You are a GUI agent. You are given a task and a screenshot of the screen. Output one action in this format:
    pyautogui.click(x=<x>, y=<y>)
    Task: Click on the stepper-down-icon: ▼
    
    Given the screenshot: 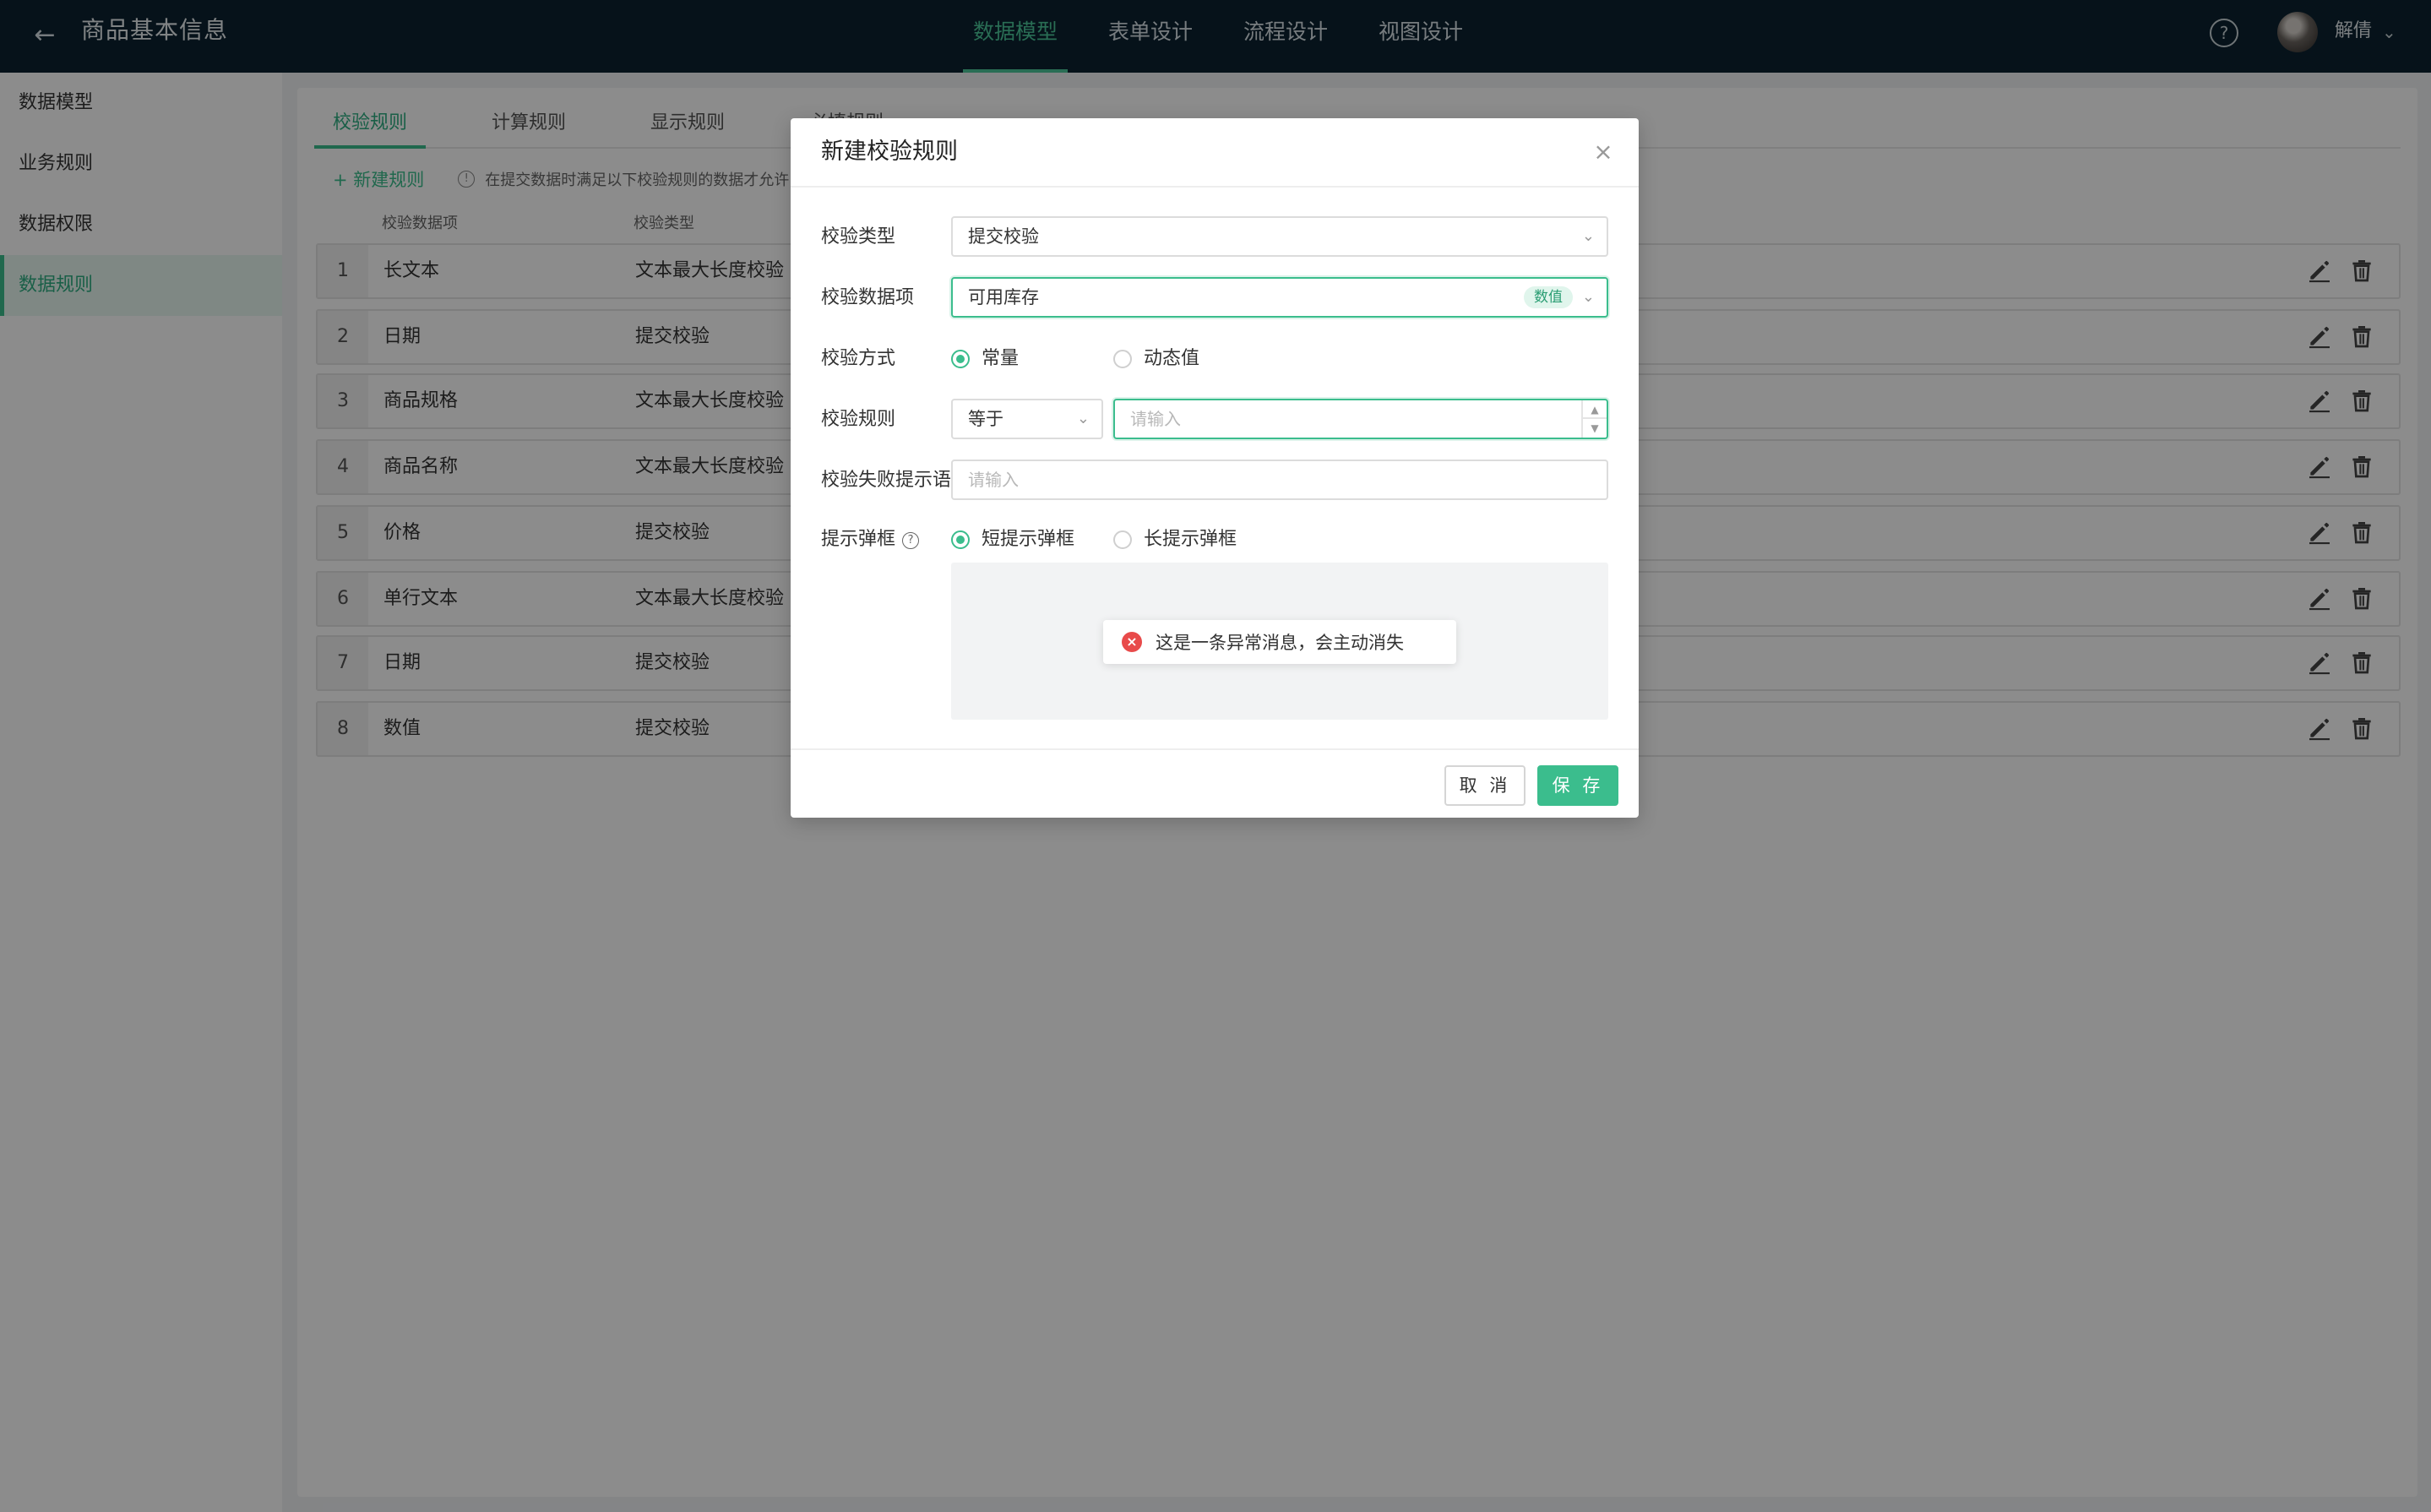 What is the action you would take?
    pyautogui.click(x=1595, y=429)
    